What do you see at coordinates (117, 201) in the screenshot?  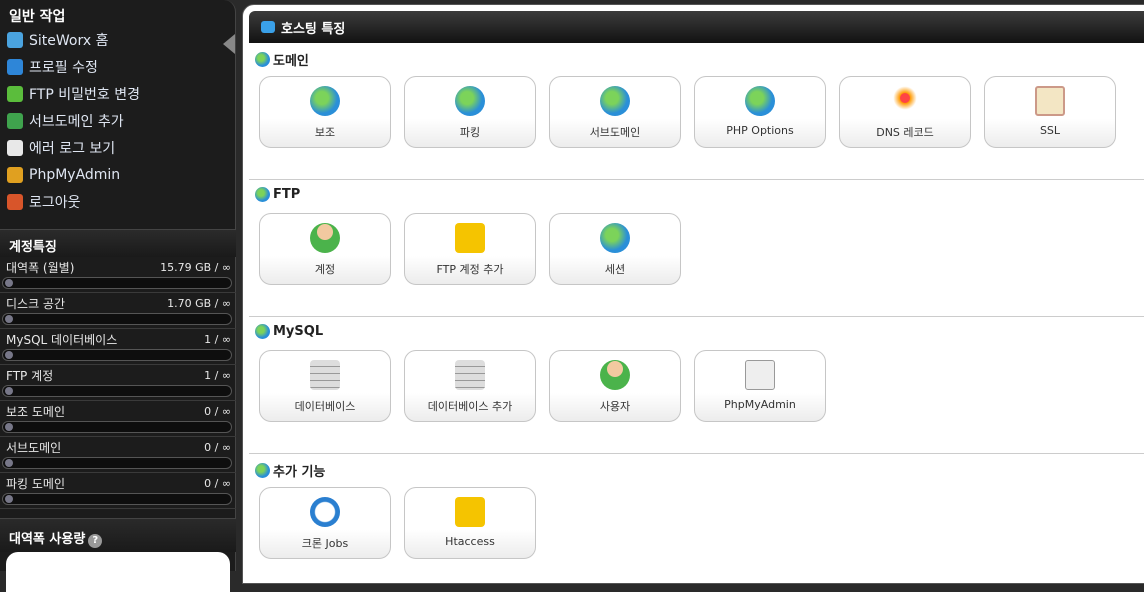 I see `sidebar-item: 로그아웃` at bounding box center [117, 201].